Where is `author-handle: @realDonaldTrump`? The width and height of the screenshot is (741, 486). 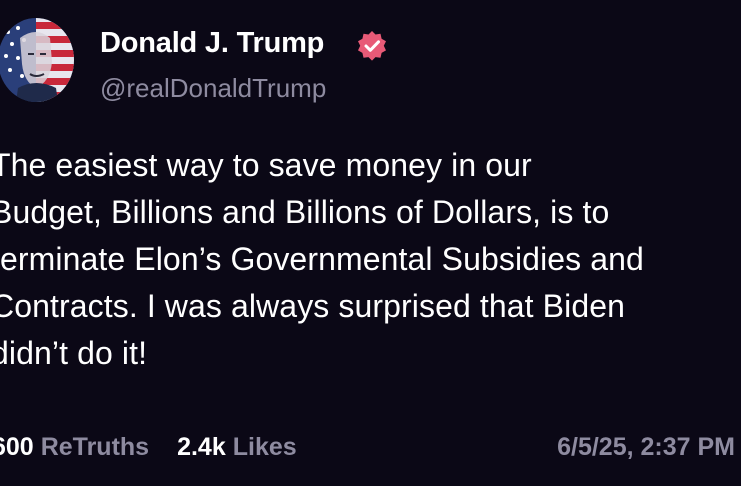 author-handle: @realDonaldTrump is located at coordinates (213, 88).